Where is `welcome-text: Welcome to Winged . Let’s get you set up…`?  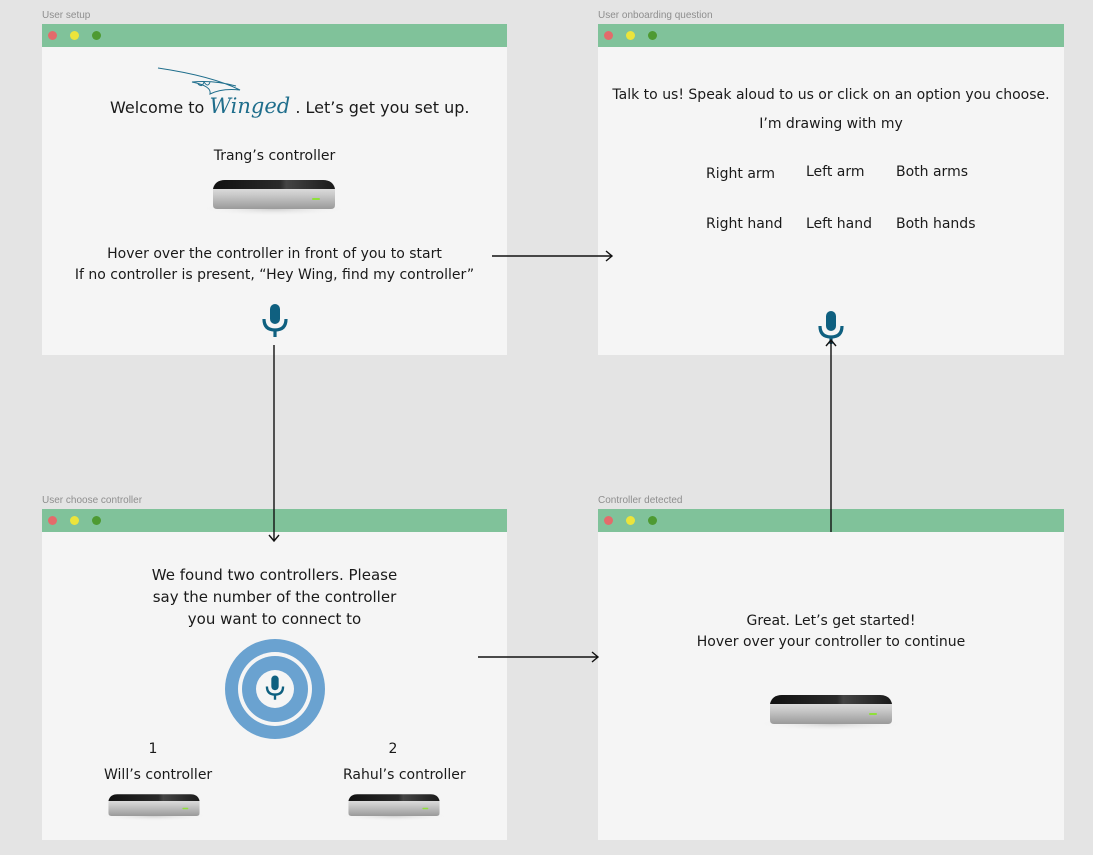
welcome-text: Welcome to Winged . Let’s get you set up… is located at coordinates (290, 106).